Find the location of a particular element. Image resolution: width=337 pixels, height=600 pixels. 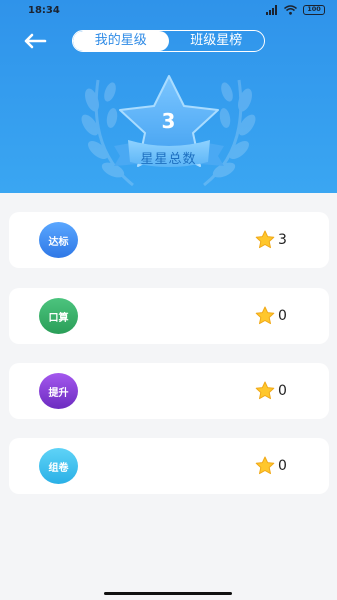

list-item-zujuan: 组卷 0 is located at coordinates (169, 466).